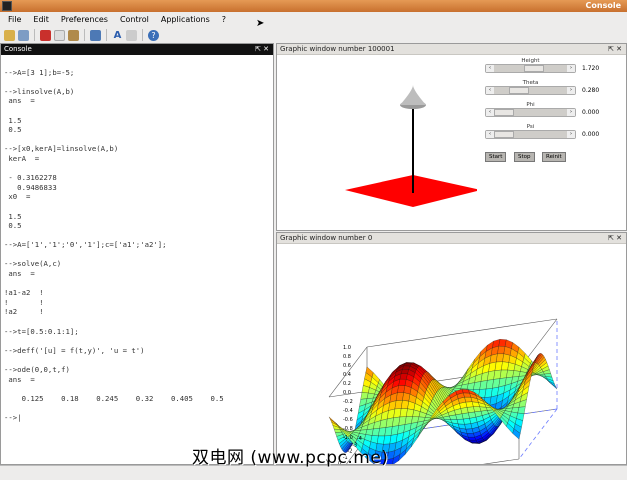 This screenshot has width=627, height=480. I want to click on cut-icon, so click(45, 35).